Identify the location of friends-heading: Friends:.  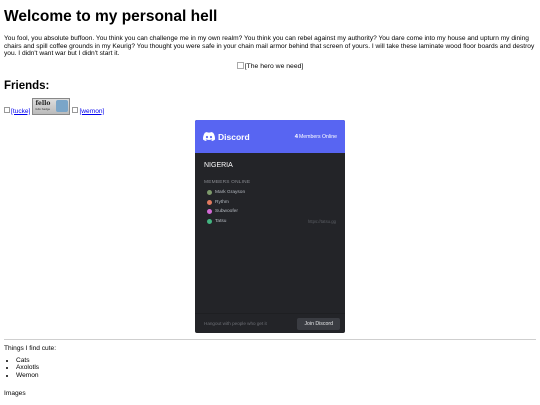
(27, 85).